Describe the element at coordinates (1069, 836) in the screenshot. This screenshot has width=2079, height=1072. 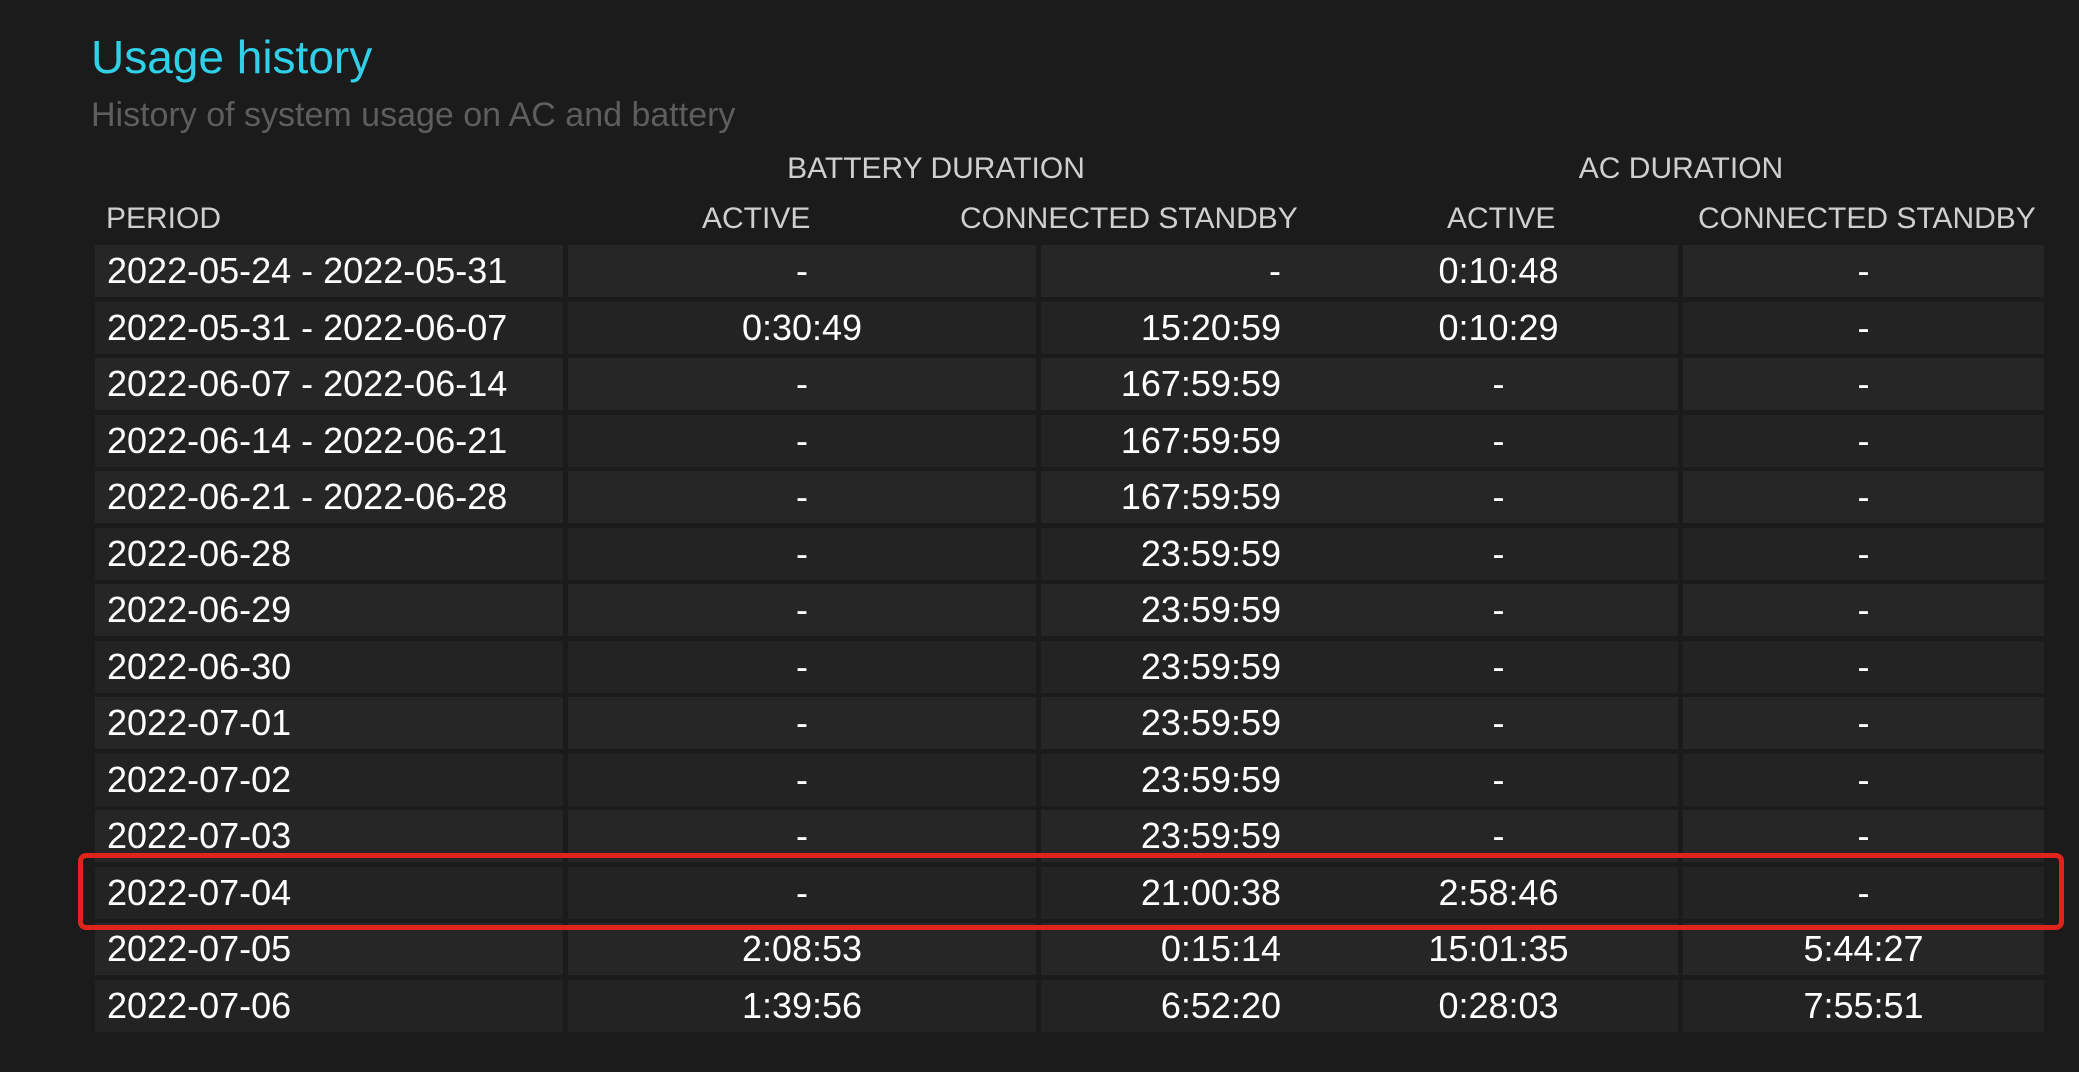
I see `table-row: 2022-07-03-23:59:59- -` at that location.